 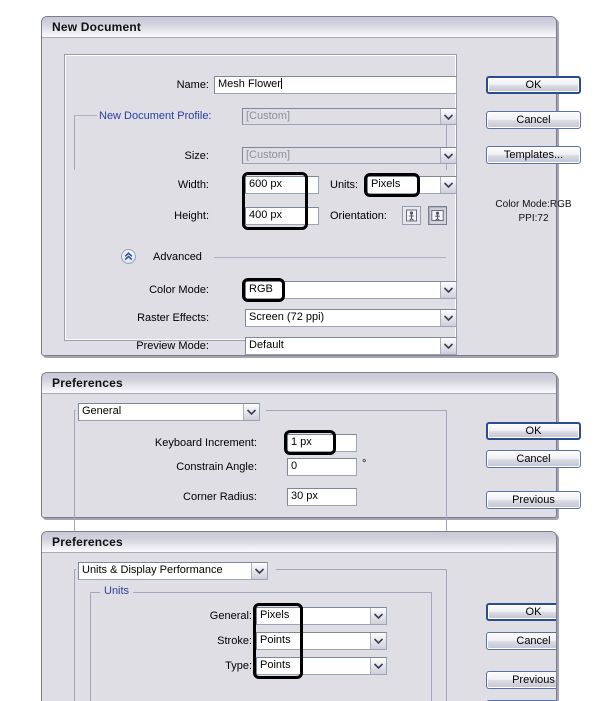 I want to click on preferences-units-ok-button: OK, so click(x=521, y=612).